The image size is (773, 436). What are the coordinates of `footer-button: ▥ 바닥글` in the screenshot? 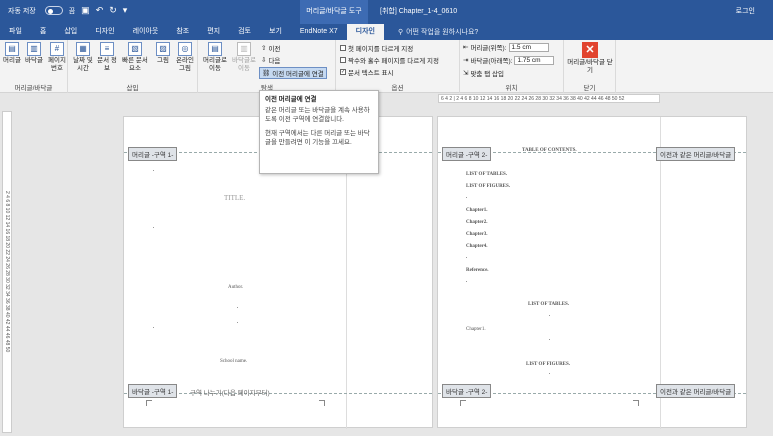 It's located at (34, 53).